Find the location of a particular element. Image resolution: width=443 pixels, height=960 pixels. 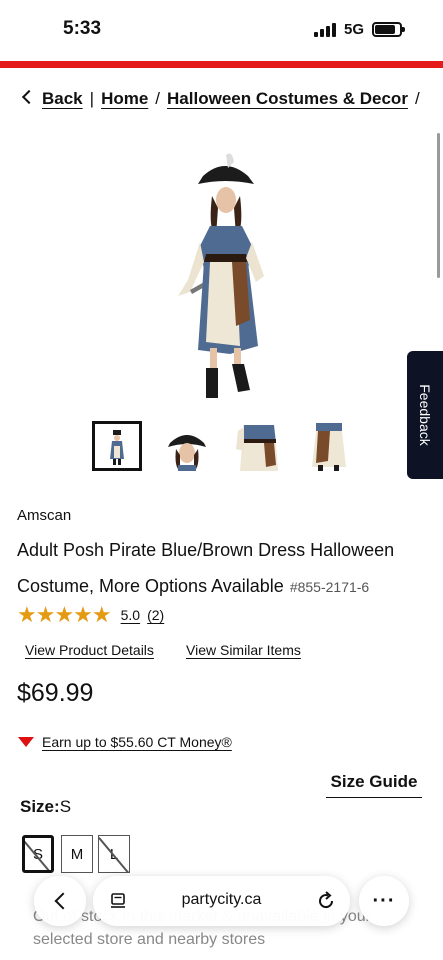

more-options-button: ··· is located at coordinates (384, 901).